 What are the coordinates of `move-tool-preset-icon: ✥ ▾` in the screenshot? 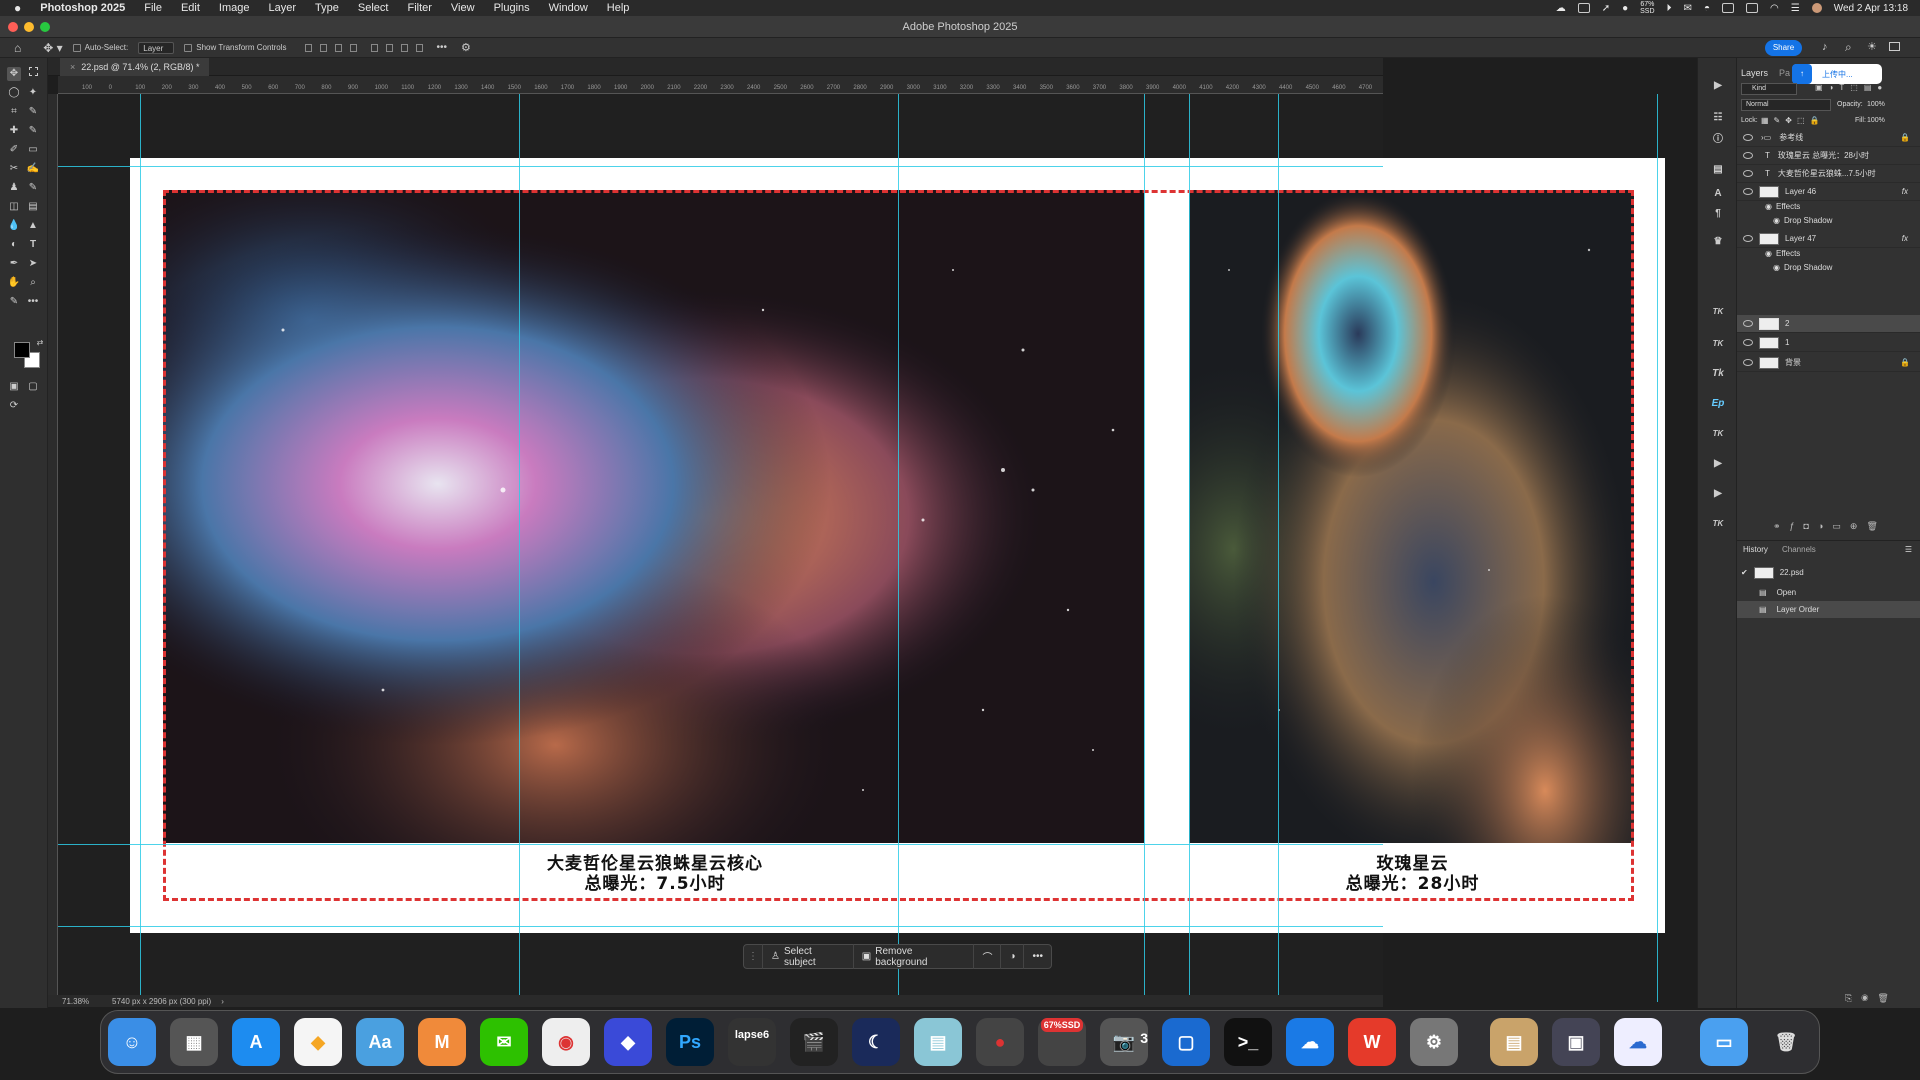 It's located at (52, 48).